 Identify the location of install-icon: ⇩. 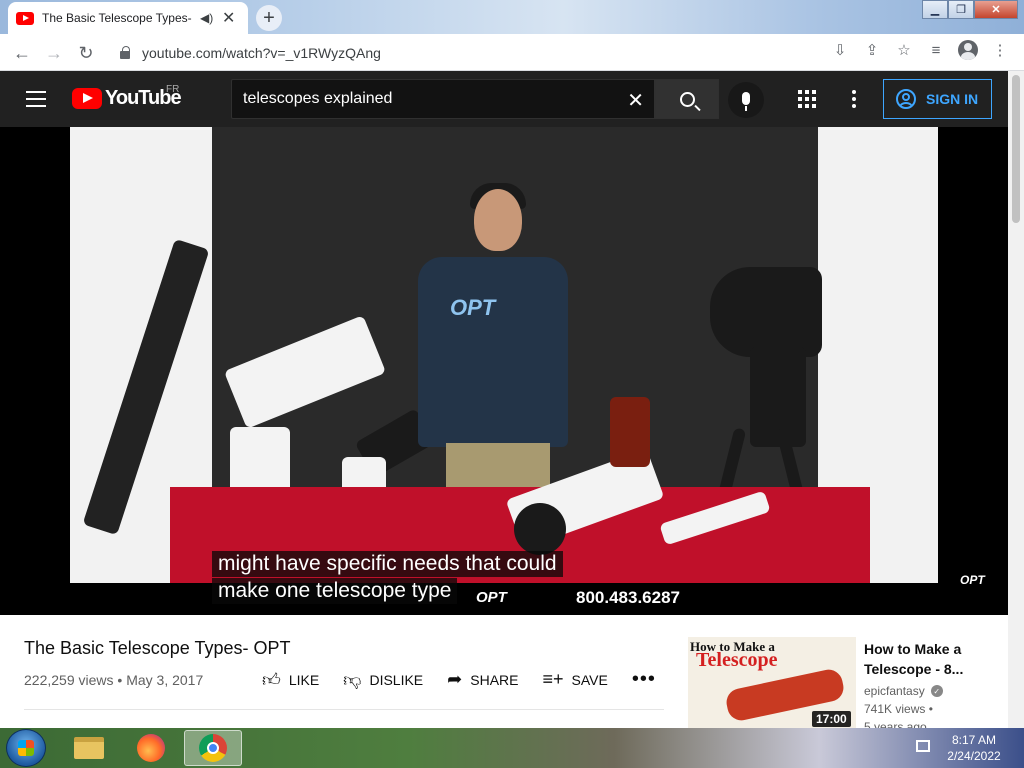
(840, 50).